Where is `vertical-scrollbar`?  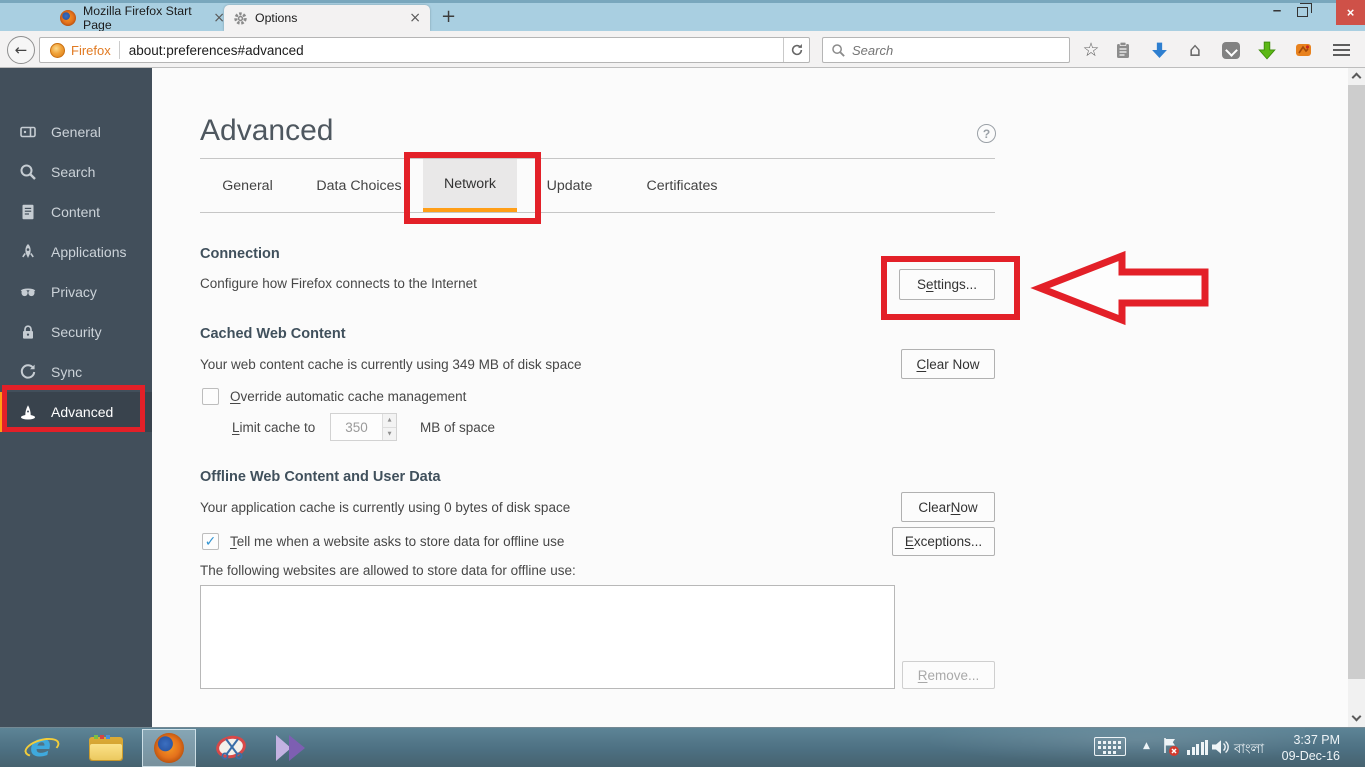 vertical-scrollbar is located at coordinates (1356, 397).